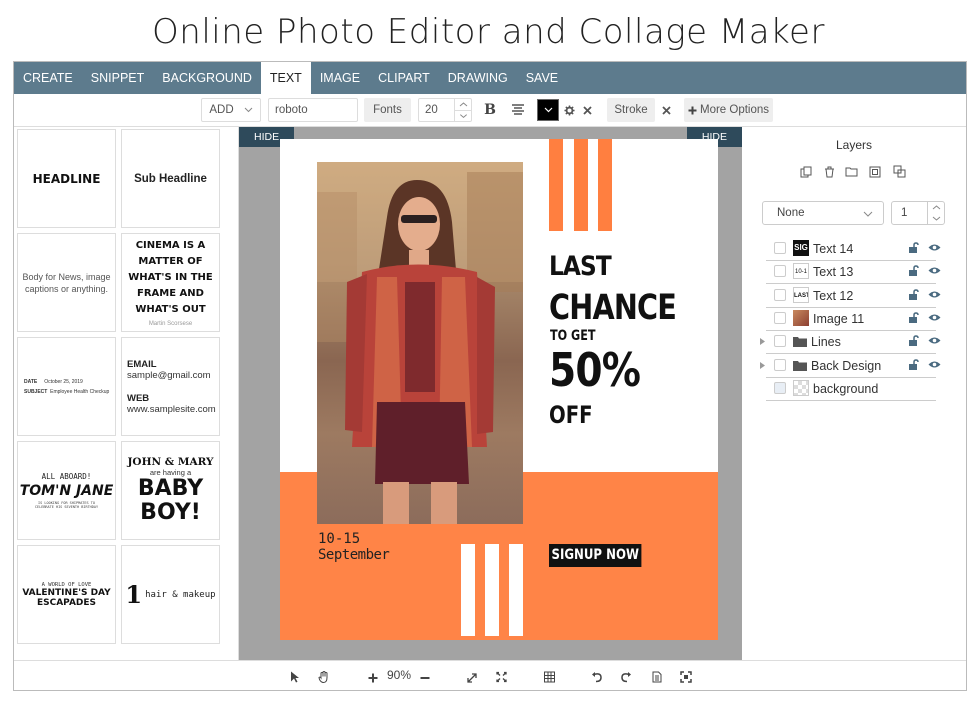  Describe the element at coordinates (170, 594) in the screenshot. I see `template-hair: 1 hair & makeup` at that location.